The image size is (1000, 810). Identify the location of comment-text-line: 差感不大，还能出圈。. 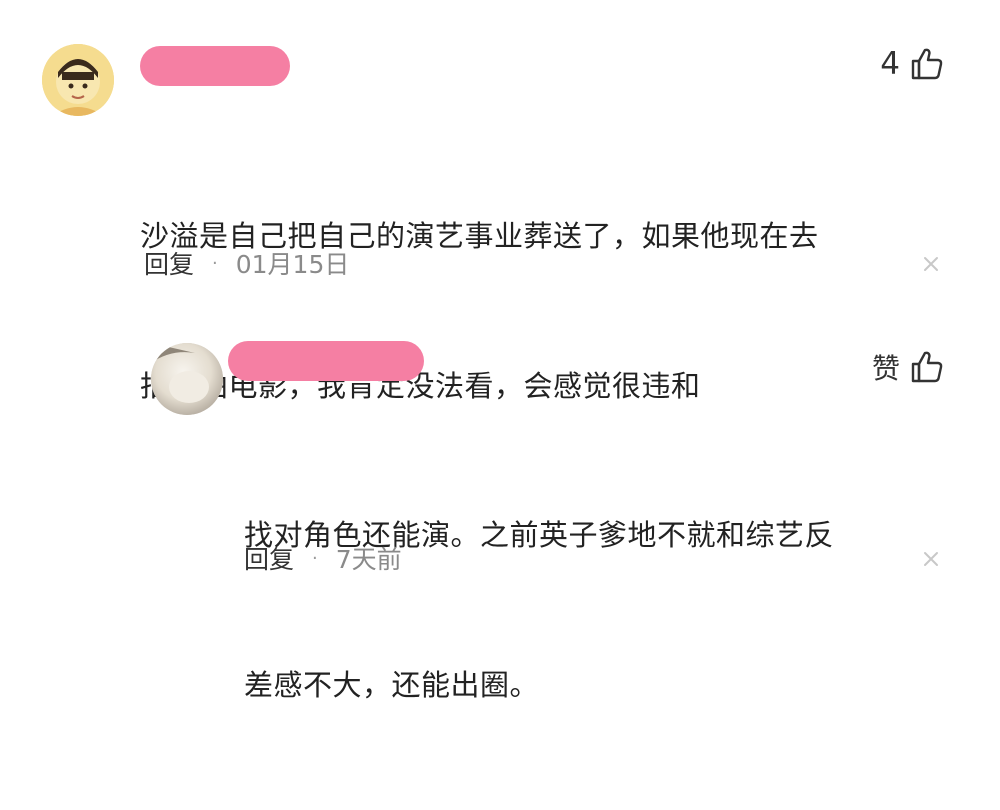
(392, 685).